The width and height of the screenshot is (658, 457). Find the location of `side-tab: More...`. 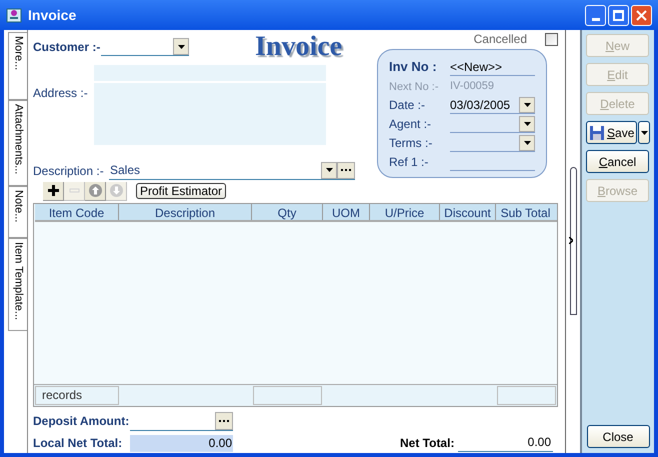

side-tab: More... is located at coordinates (17, 66).